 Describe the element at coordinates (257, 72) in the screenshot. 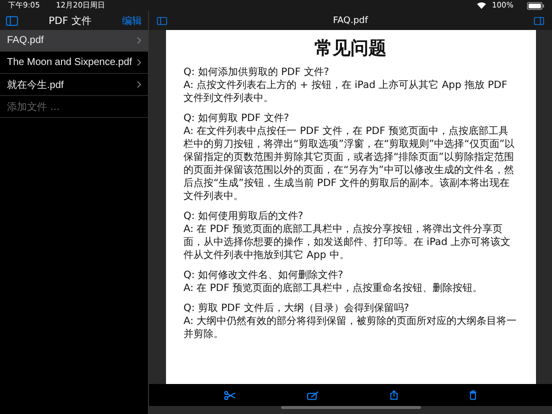

I see `faq-question: Q: 如何添加供剪取的 PDF 文件?` at that location.